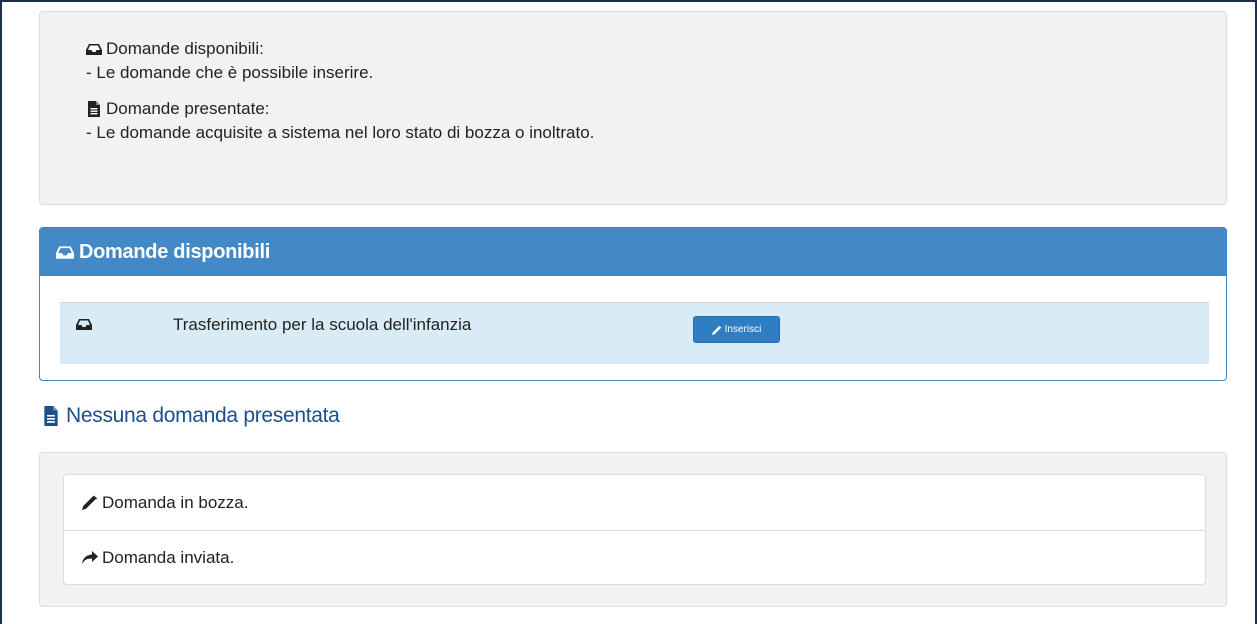 This screenshot has height=624, width=1257. What do you see at coordinates (633, 252) in the screenshot?
I see `panel-header: Domande disponibili` at bounding box center [633, 252].